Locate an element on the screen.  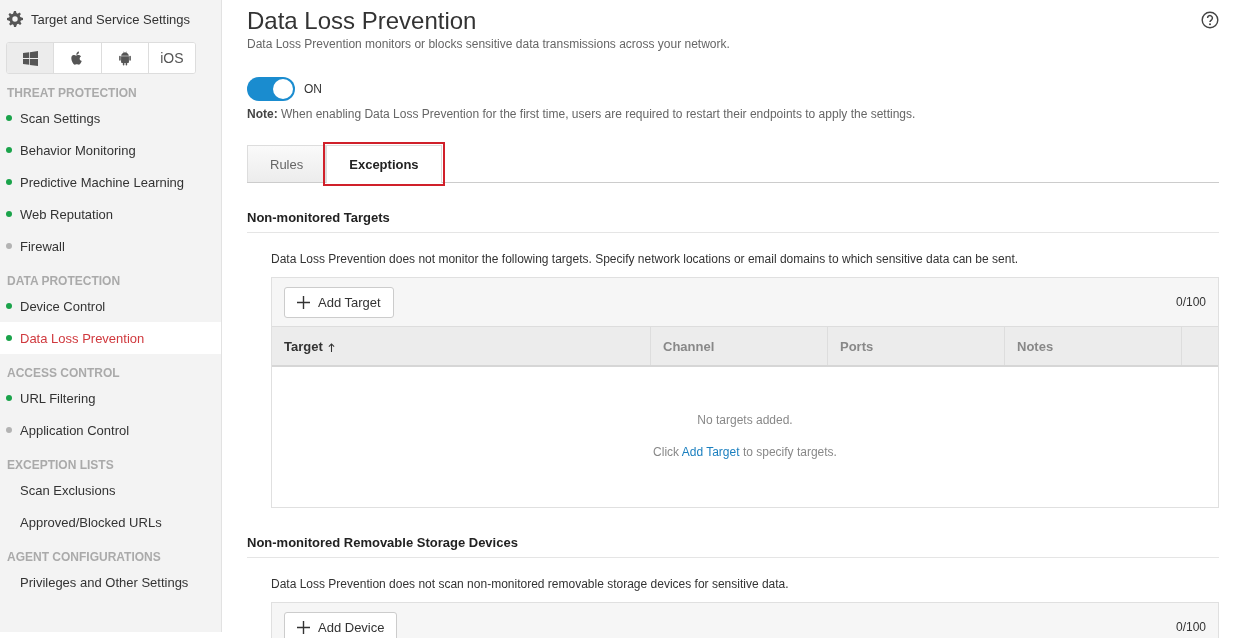
windows-tab is located at coordinates (31, 58).